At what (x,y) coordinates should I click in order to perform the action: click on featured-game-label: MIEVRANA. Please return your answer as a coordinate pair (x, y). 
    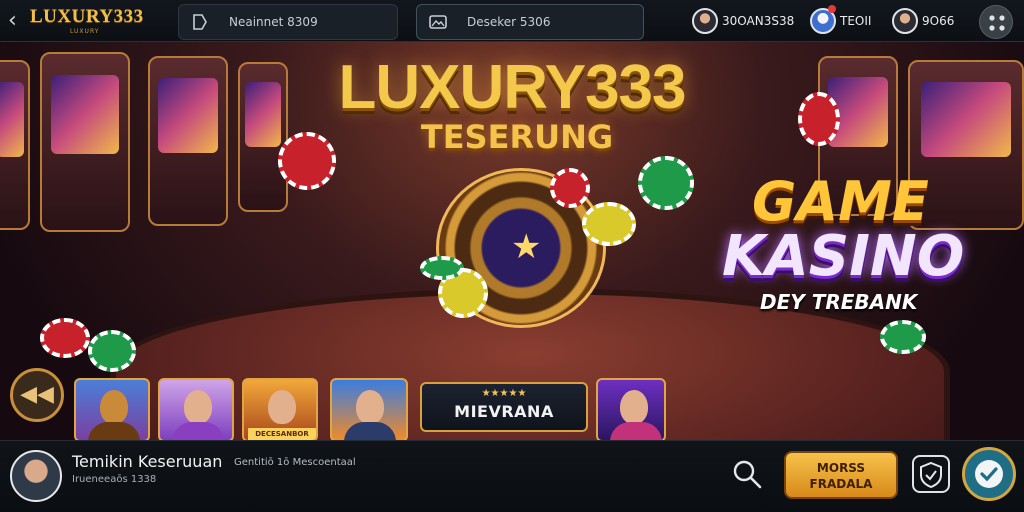
    Looking at the image, I should click on (504, 411).